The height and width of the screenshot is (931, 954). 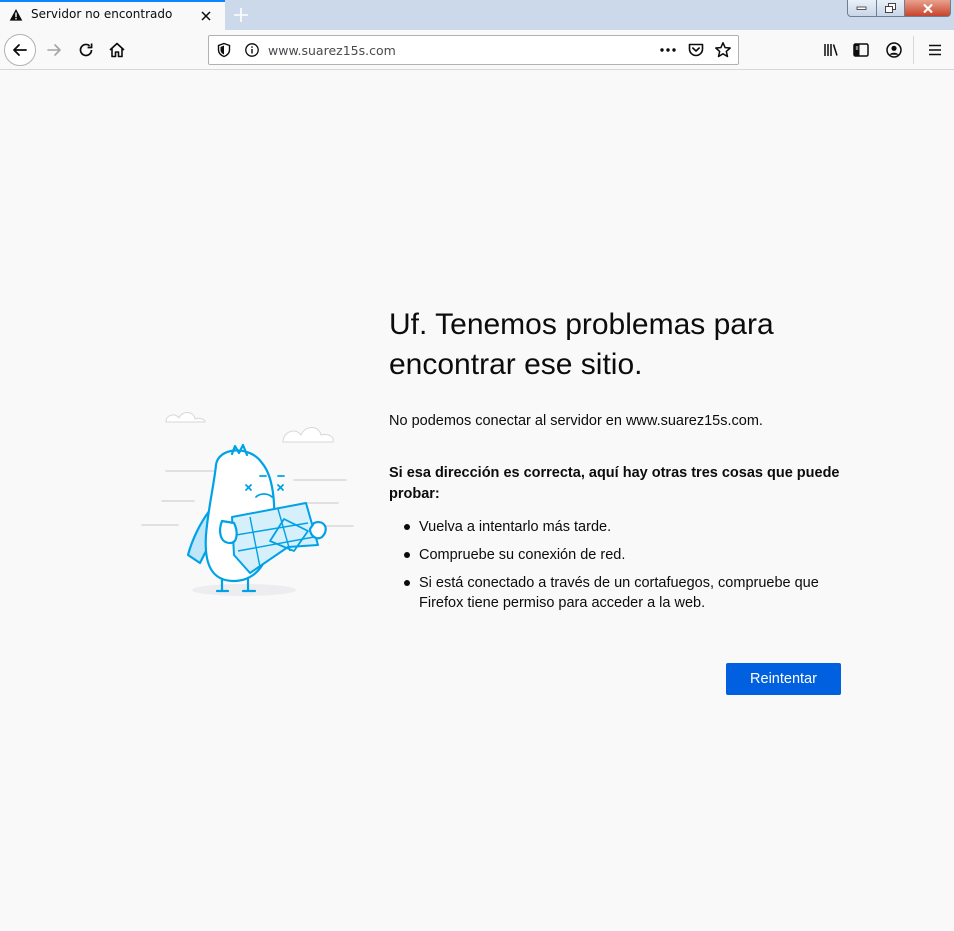 I want to click on account-button, so click(x=894, y=50).